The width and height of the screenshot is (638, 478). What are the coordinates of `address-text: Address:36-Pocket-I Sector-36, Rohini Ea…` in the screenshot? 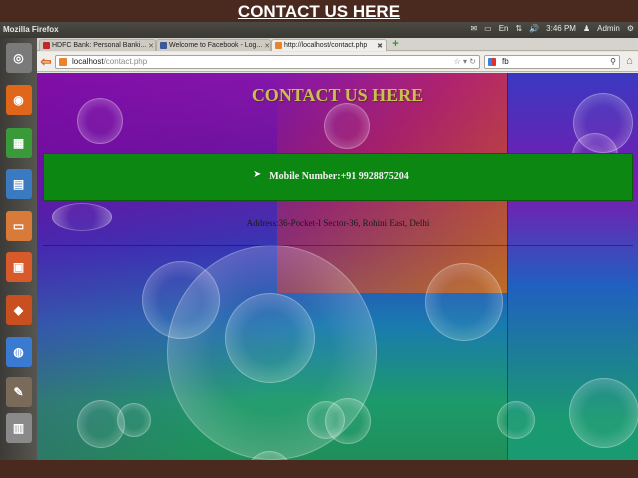 It's located at (338, 223).